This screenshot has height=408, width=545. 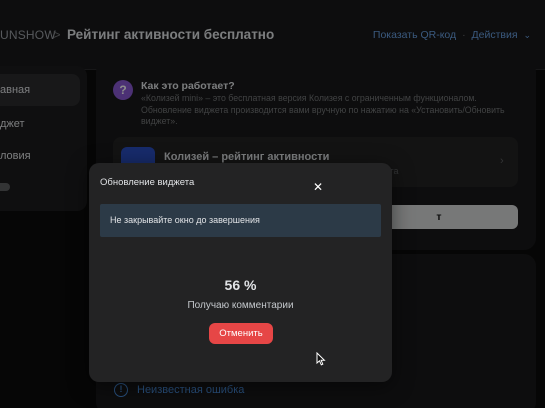 I want to click on cancel-button: Отменить, so click(x=241, y=333).